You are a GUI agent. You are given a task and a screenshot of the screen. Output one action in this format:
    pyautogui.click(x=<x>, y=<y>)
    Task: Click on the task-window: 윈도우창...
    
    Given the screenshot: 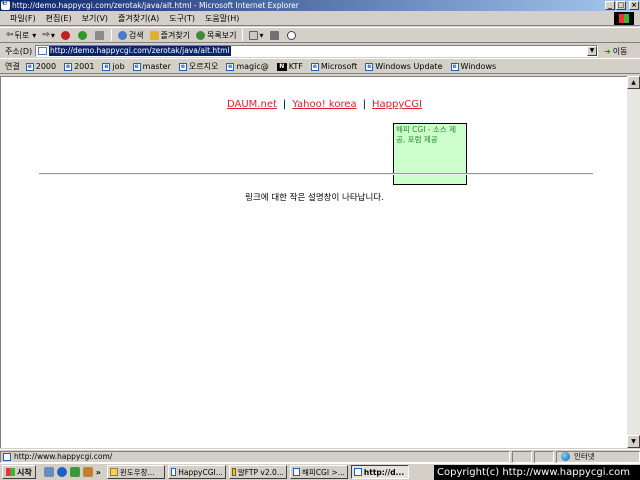 What is the action you would take?
    pyautogui.click(x=135, y=472)
    